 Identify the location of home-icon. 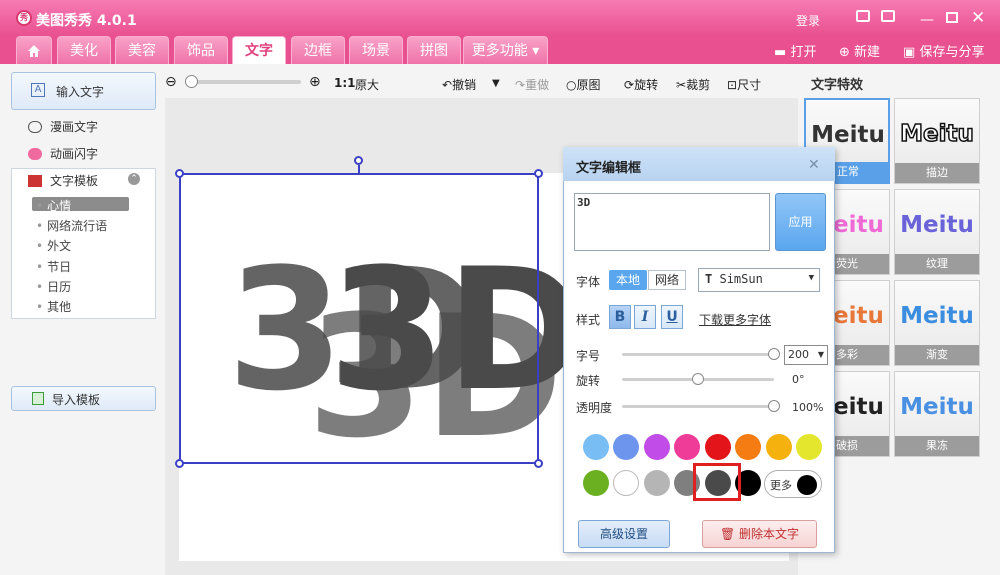
(34, 51).